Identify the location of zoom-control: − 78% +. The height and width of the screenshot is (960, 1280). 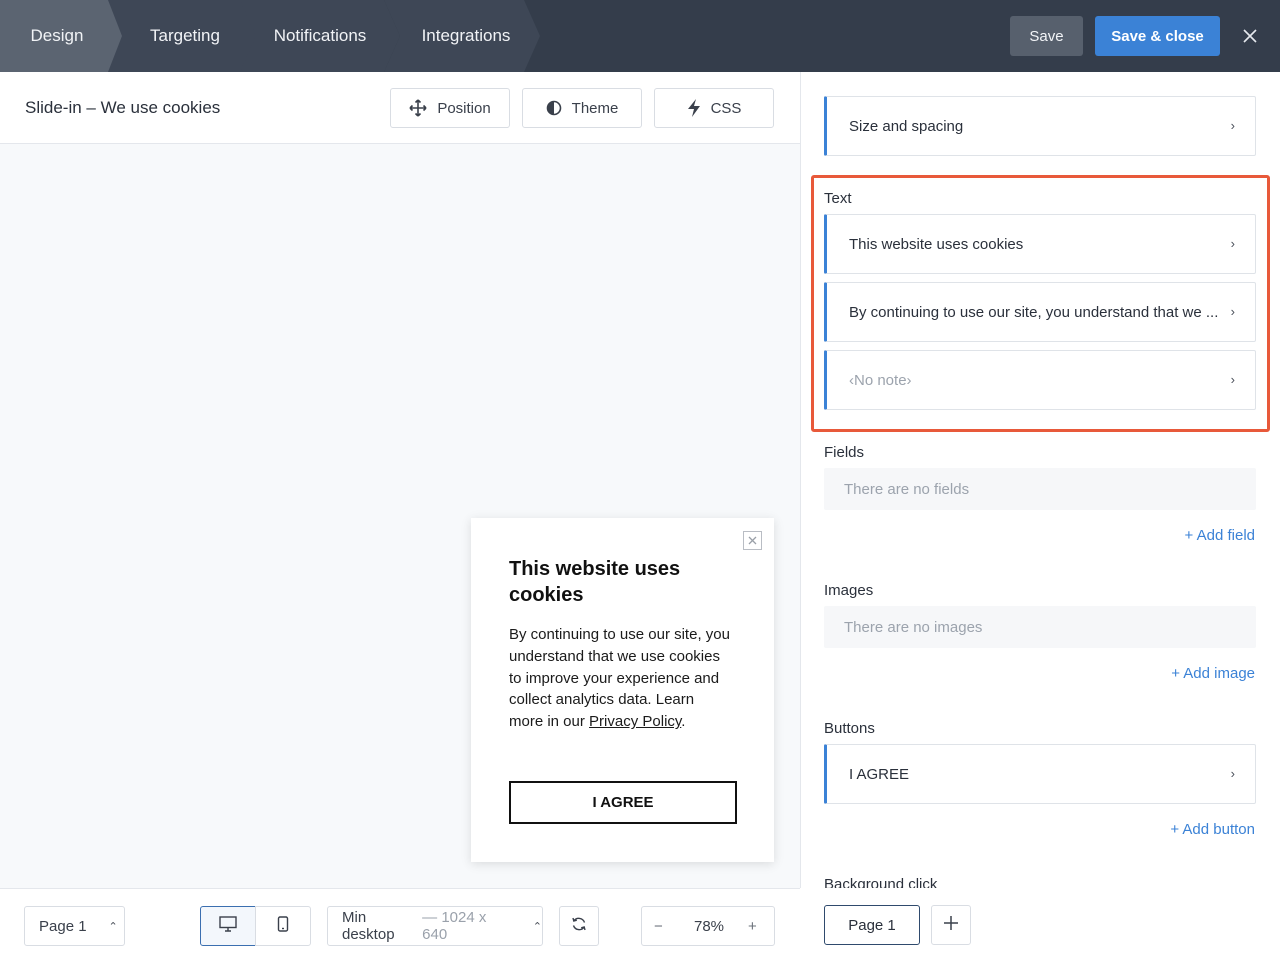
(708, 926).